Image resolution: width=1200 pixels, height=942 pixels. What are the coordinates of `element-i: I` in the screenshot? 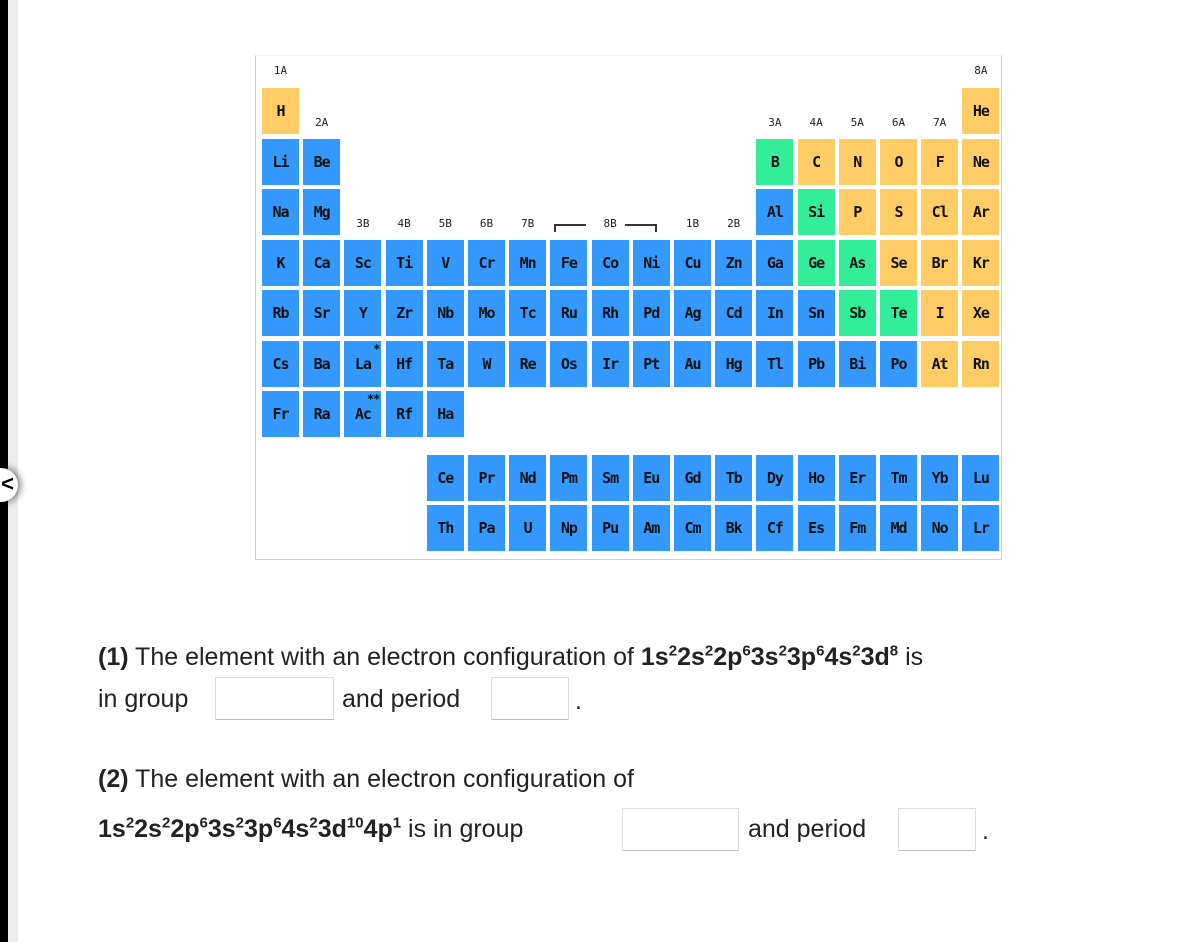 It's located at (940, 313).